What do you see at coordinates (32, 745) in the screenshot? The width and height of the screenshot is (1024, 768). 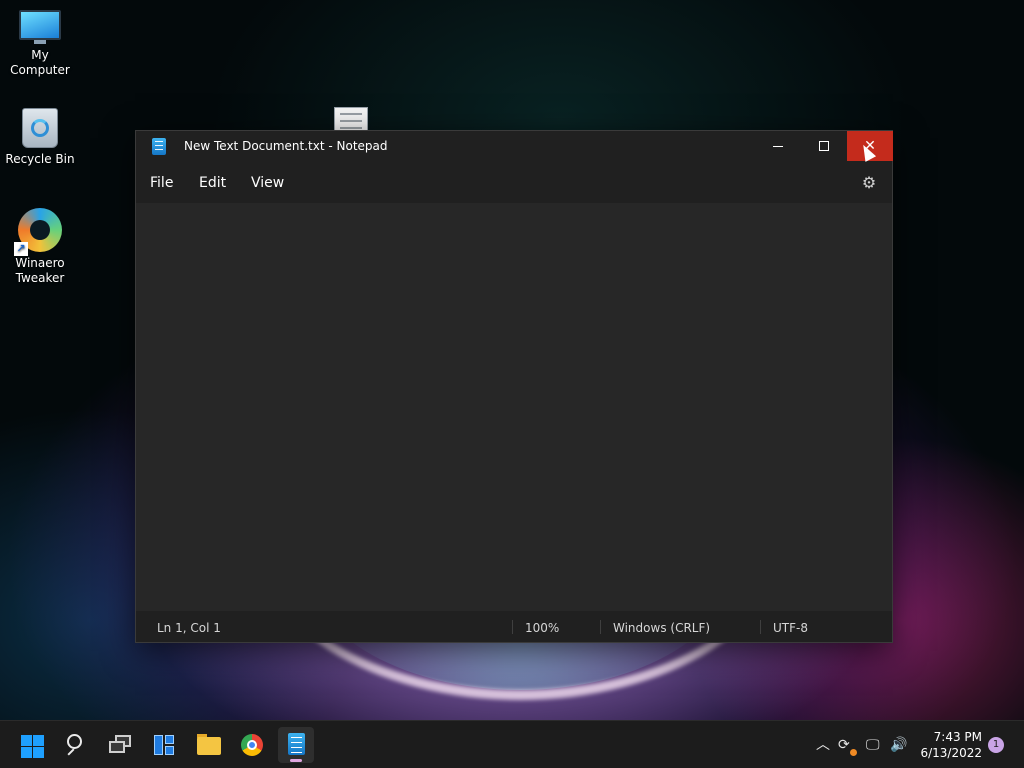 I see `start-button` at bounding box center [32, 745].